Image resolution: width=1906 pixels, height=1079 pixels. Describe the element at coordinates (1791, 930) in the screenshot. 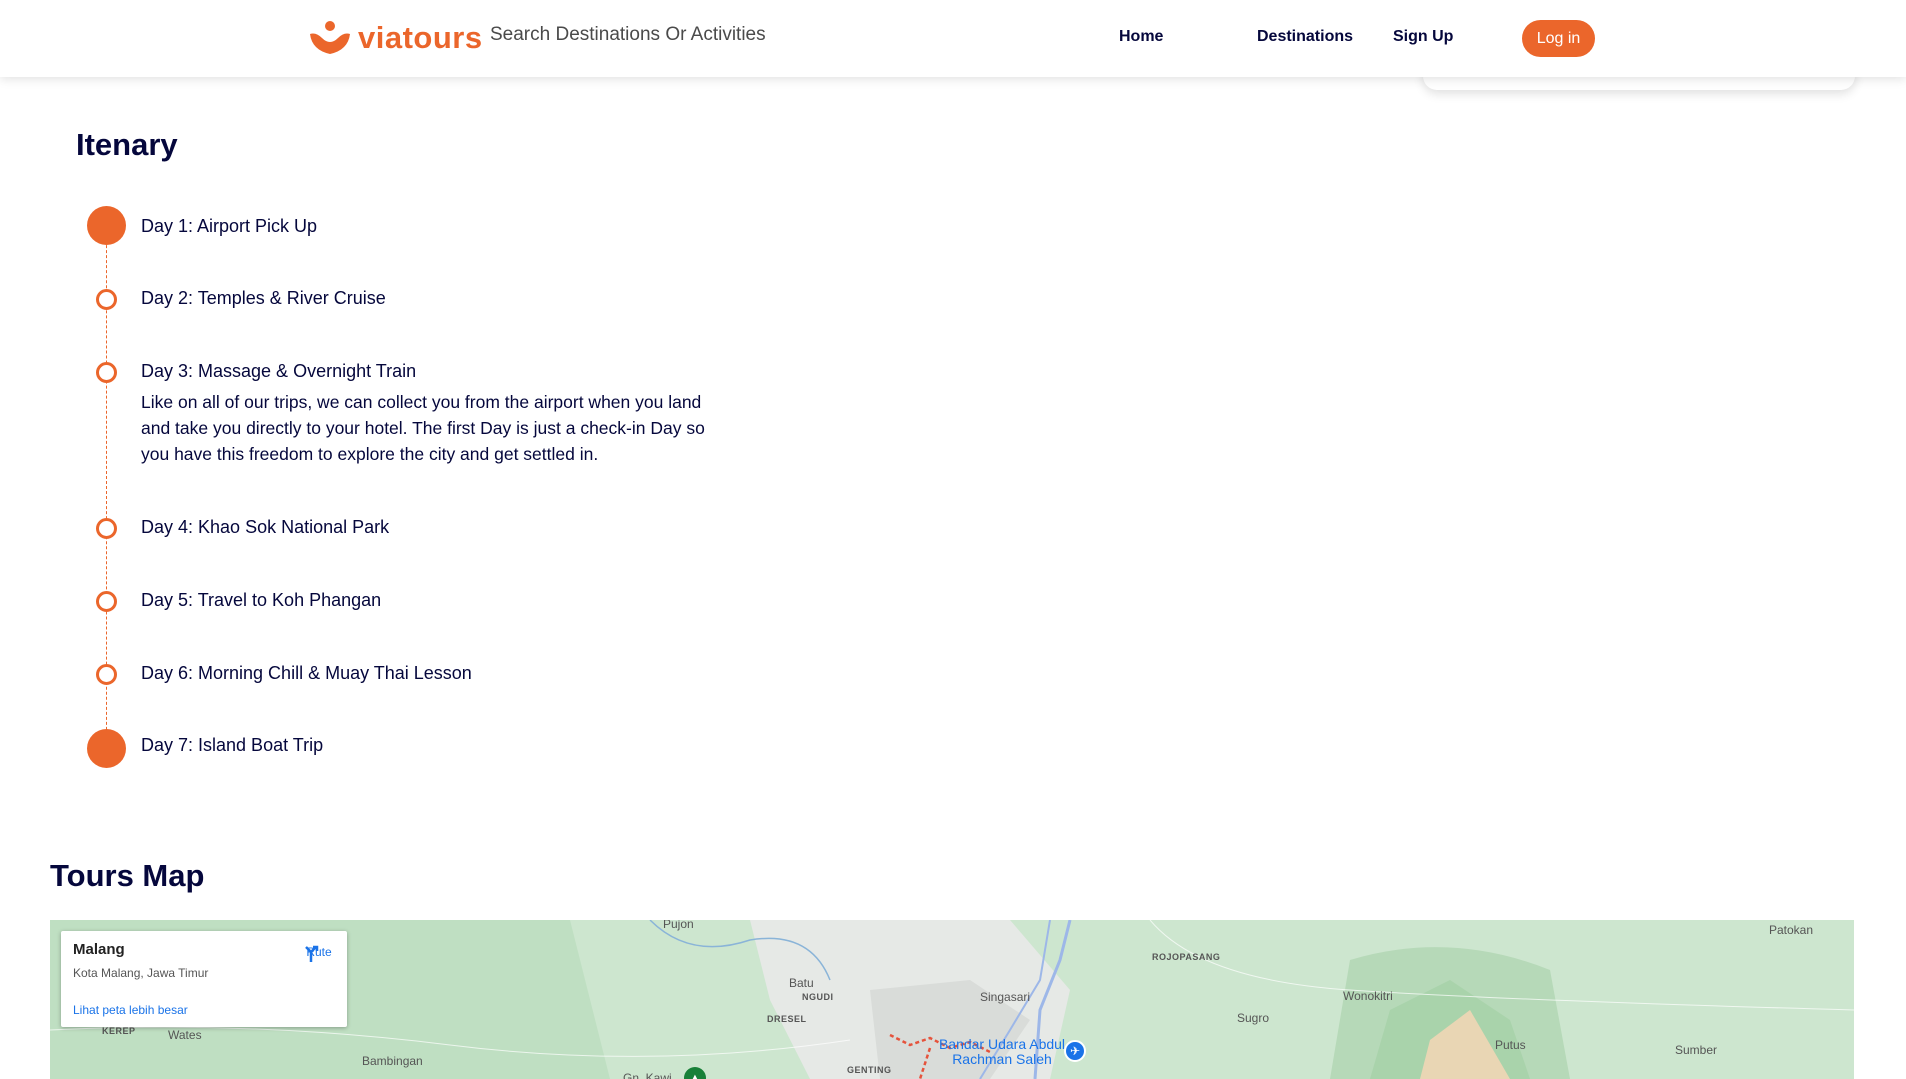

I see `map-label-patokan: Patokan` at that location.